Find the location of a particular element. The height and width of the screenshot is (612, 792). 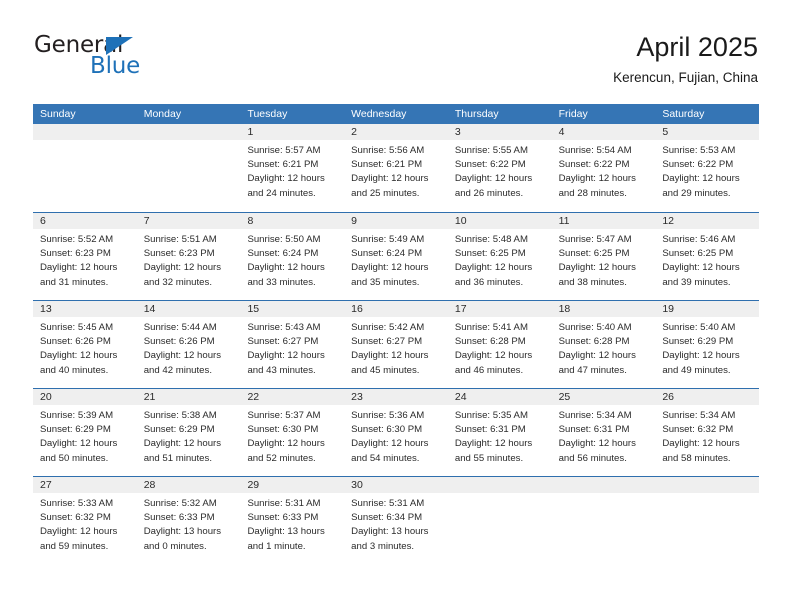

sunrise-text: Sunrise: 5:57 AM is located at coordinates (284, 150).